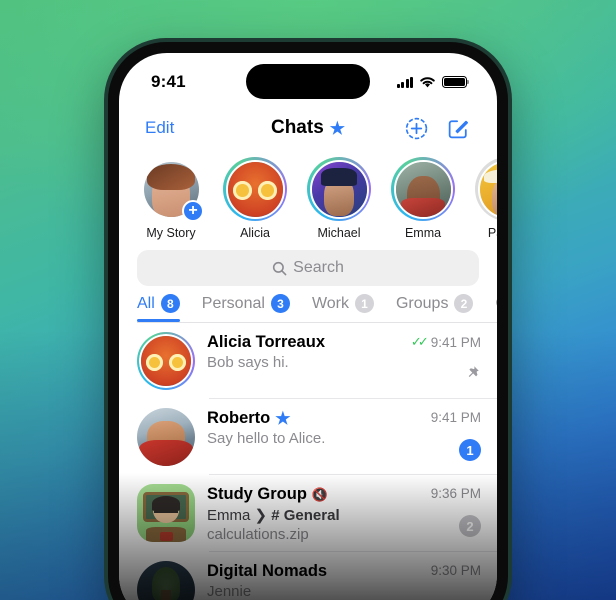 This screenshot has width=616, height=600. I want to click on chat-time-row: 9:41 PM, so click(456, 417).